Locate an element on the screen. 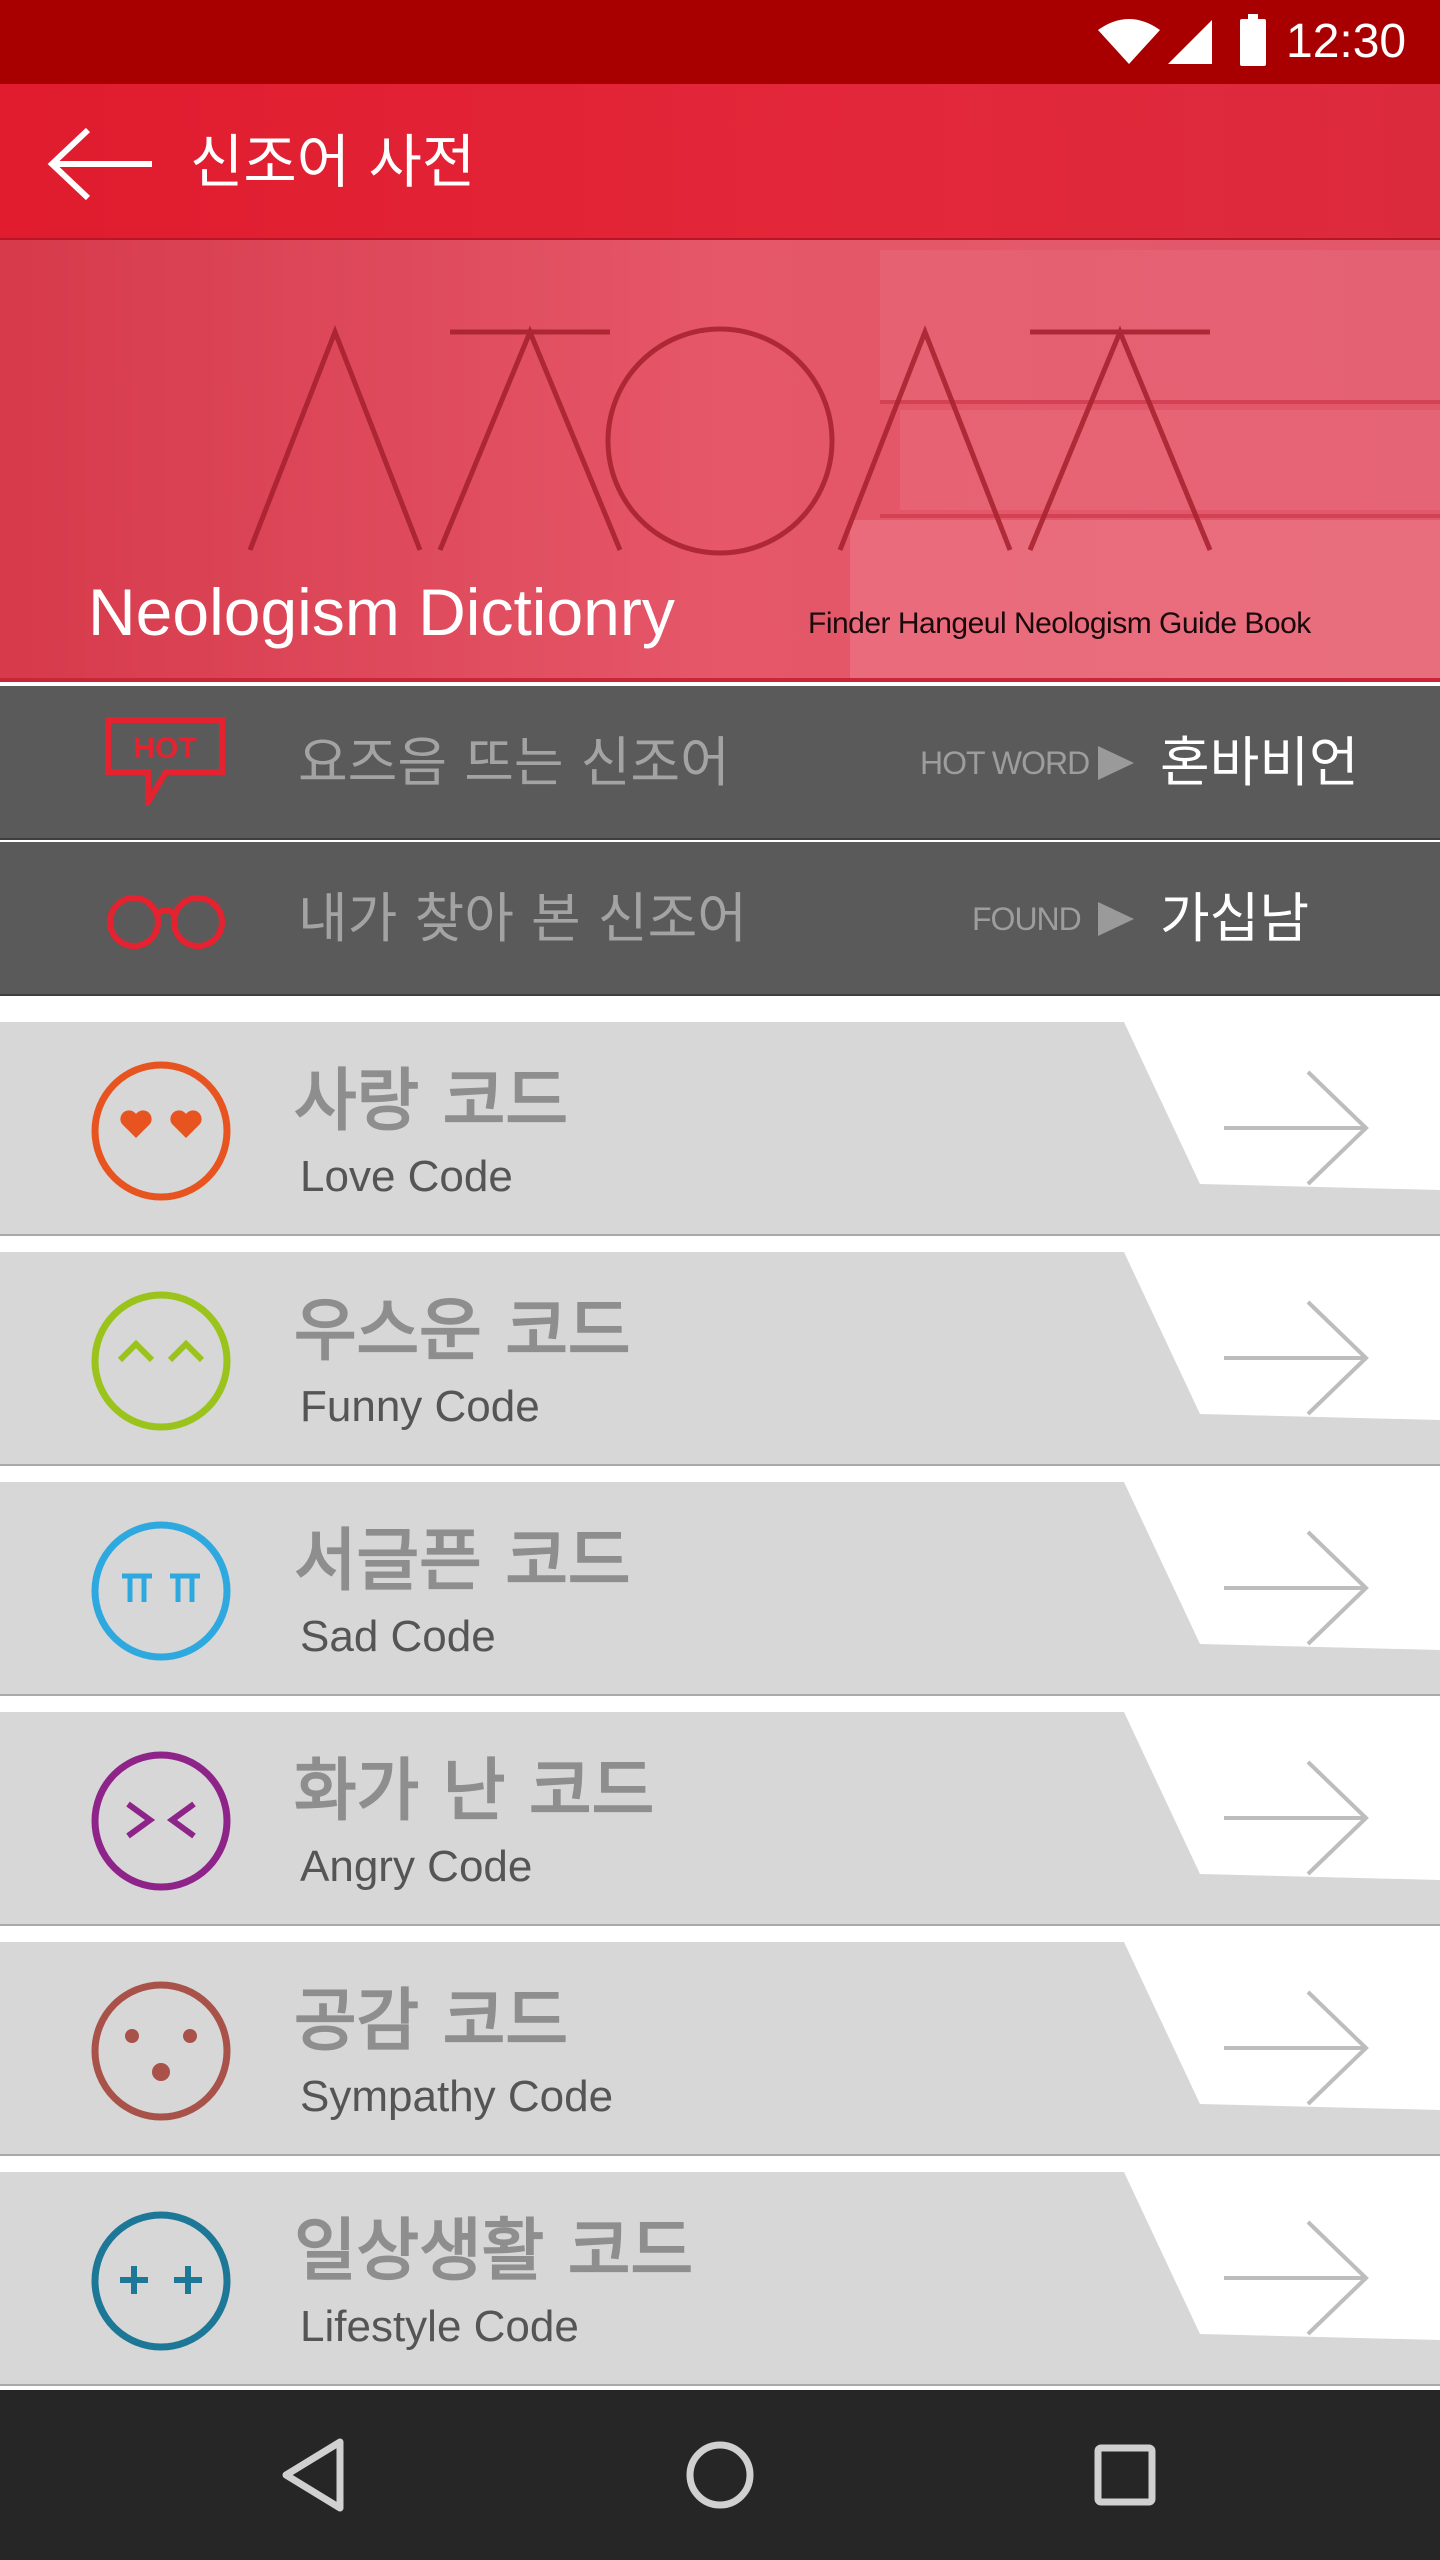  smiling-face-icon is located at coordinates (161, 1361).